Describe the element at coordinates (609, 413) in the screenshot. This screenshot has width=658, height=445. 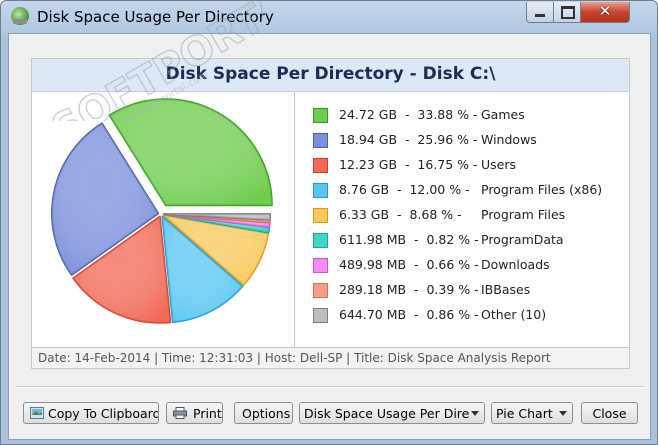
I see `close-button: Close` at that location.